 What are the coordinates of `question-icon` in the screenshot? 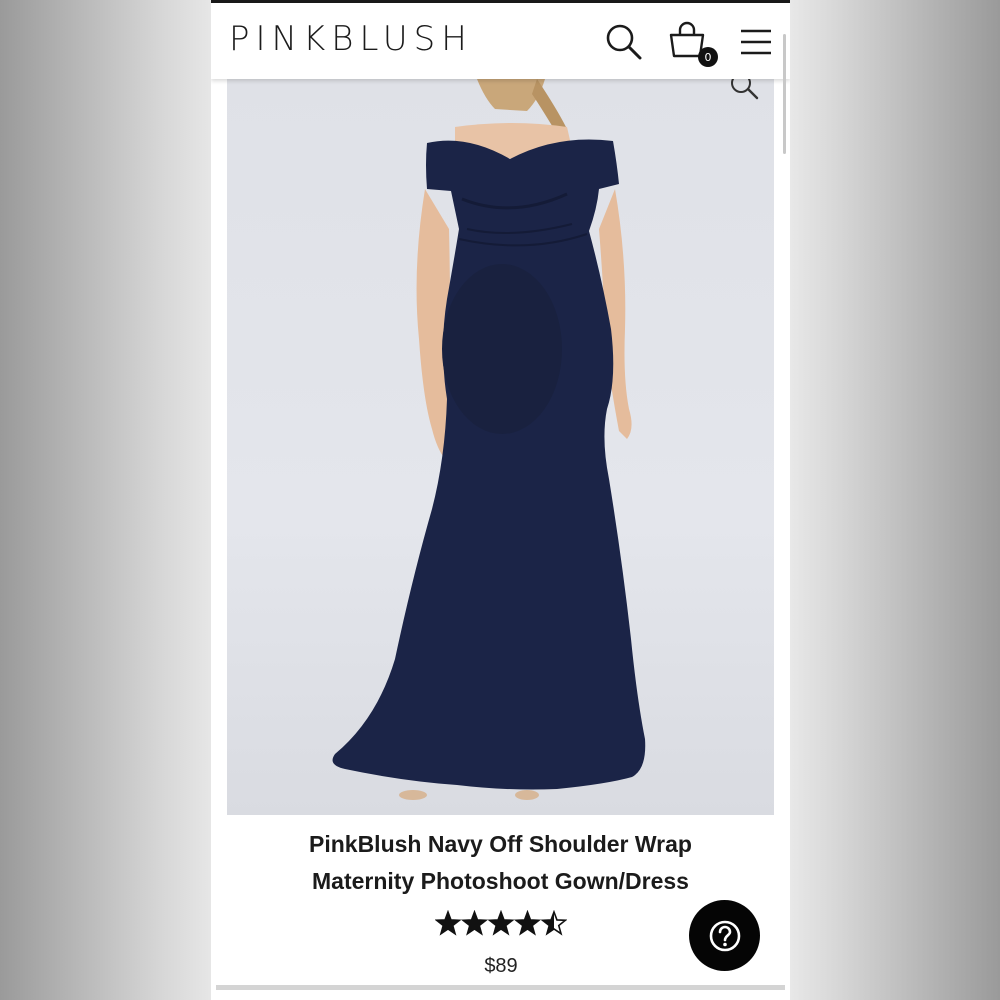 It's located at (724, 935).